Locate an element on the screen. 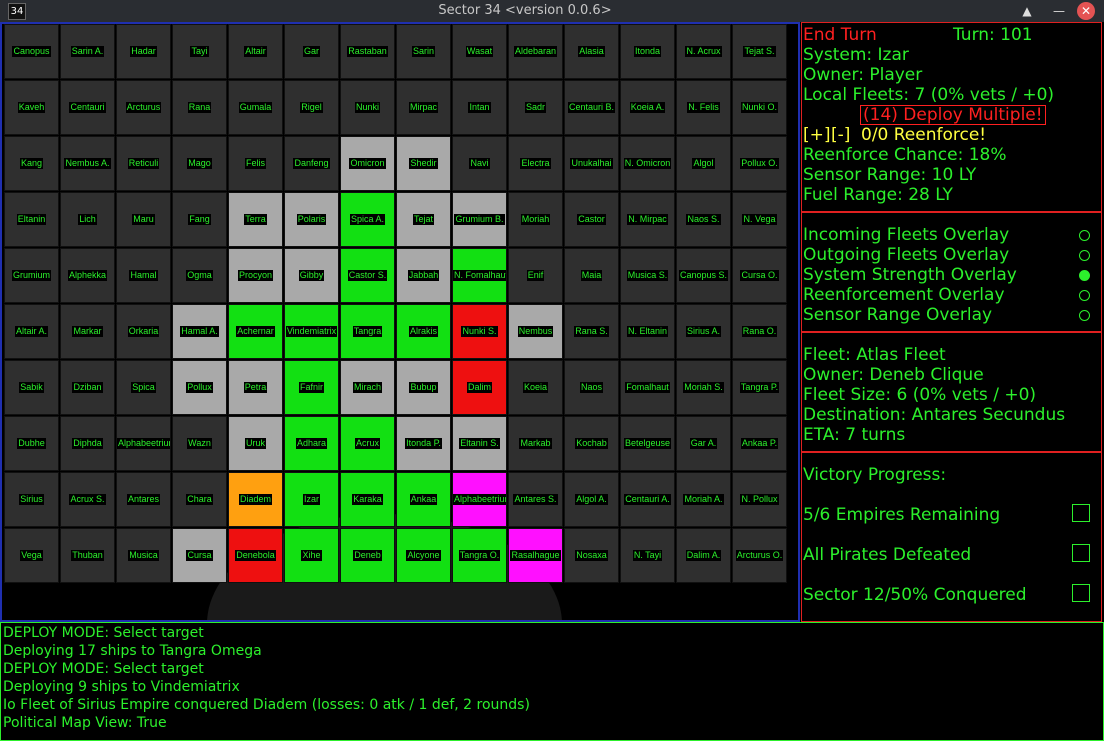 The image size is (1104, 741). star-system-cell: Hadar is located at coordinates (143, 51).